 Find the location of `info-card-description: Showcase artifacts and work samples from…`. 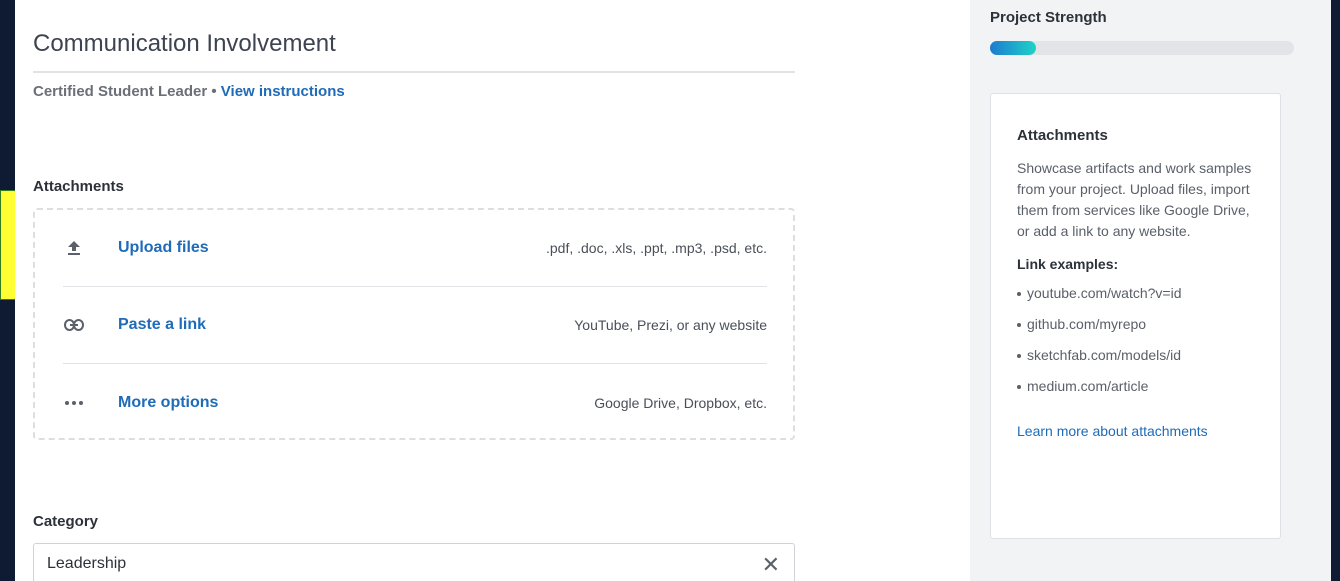

info-card-description: Showcase artifacts and work samples from… is located at coordinates (1134, 199).